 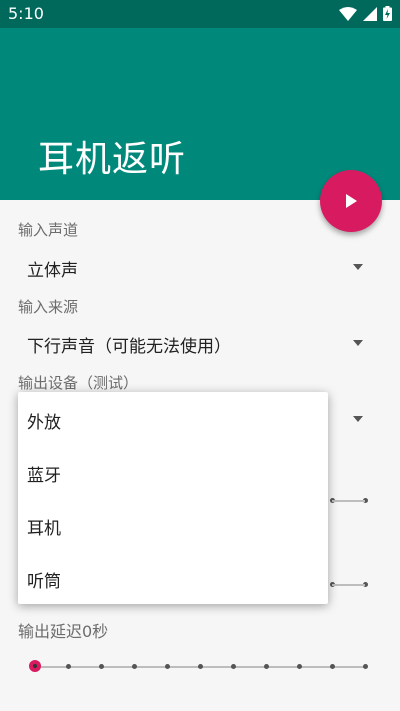 What do you see at coordinates (112, 159) in the screenshot?
I see `app-title: 耳机返听` at bounding box center [112, 159].